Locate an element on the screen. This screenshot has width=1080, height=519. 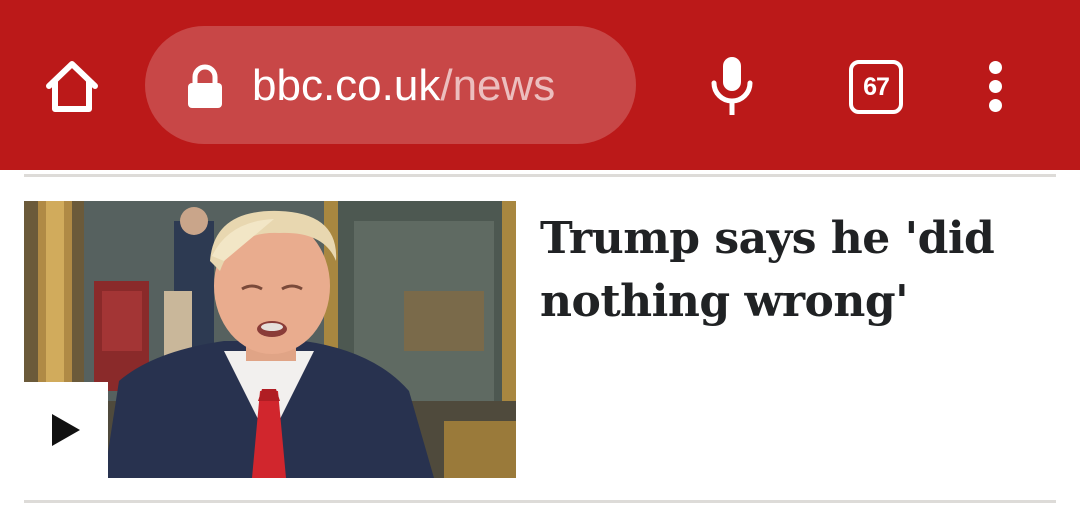
address-bar: bbc.co.uk/news is located at coordinates (390, 85).